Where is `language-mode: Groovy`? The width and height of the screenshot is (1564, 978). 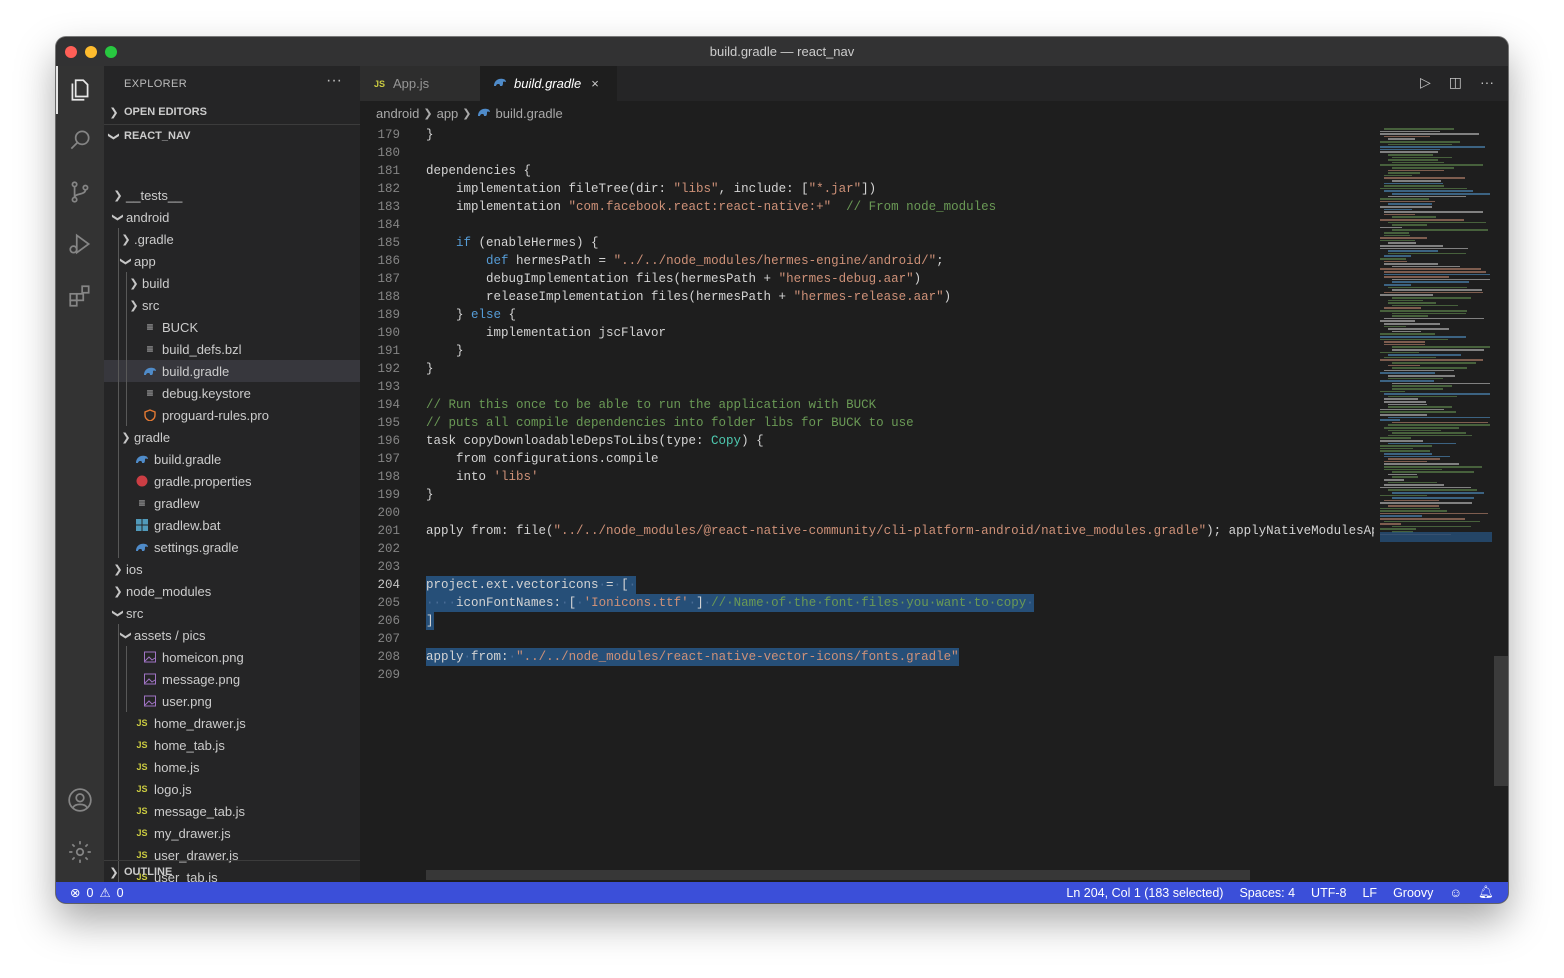
language-mode: Groovy is located at coordinates (1413, 893).